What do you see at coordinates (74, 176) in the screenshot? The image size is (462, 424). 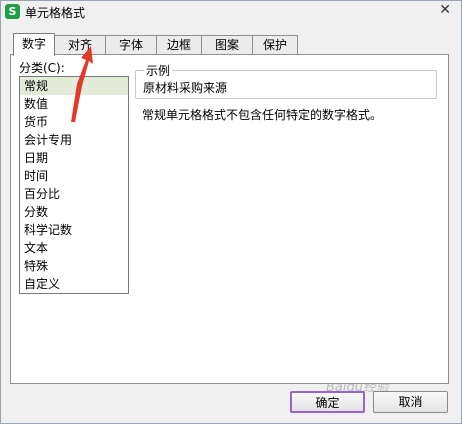 I see `category-item-time: 时间` at bounding box center [74, 176].